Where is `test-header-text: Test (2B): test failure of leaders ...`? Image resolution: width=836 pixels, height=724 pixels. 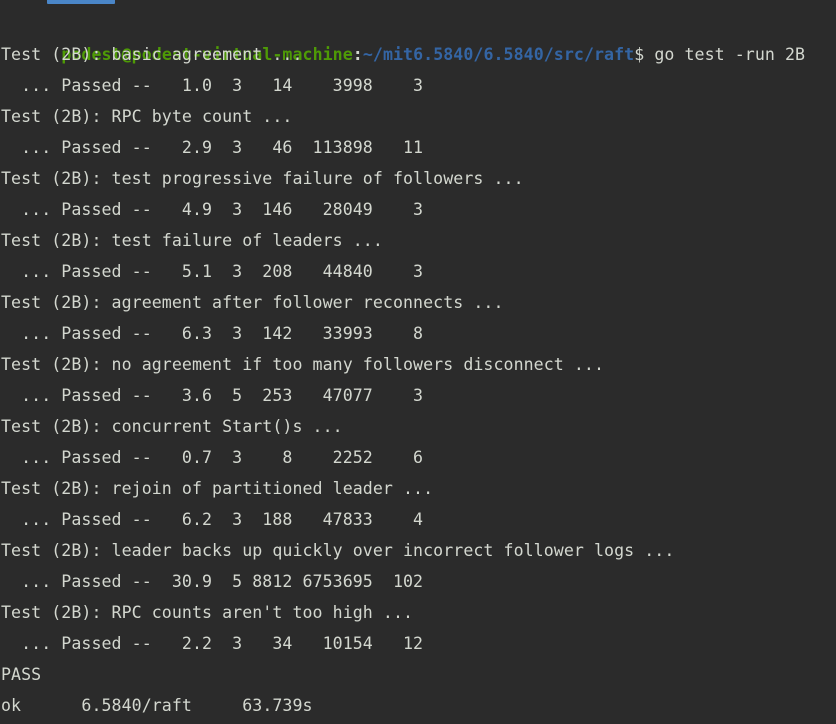 test-header-text: Test (2B): test failure of leaders ... is located at coordinates (192, 240).